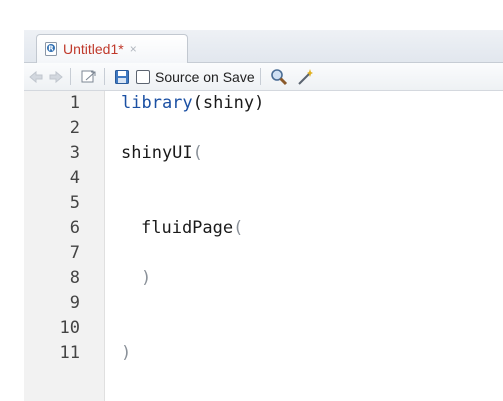 The height and width of the screenshot is (401, 503). Describe the element at coordinates (69, 328) in the screenshot. I see `line-number: 10` at that location.